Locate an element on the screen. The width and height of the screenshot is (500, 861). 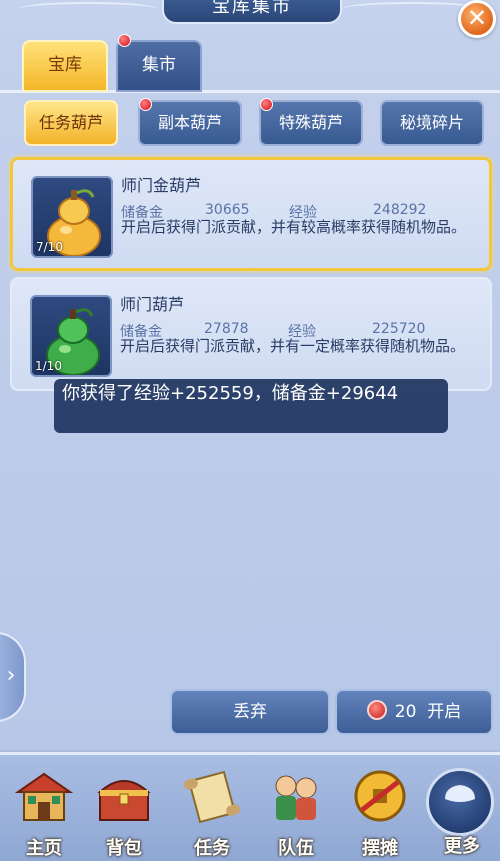
open-button: 20 开启 is located at coordinates (414, 712).